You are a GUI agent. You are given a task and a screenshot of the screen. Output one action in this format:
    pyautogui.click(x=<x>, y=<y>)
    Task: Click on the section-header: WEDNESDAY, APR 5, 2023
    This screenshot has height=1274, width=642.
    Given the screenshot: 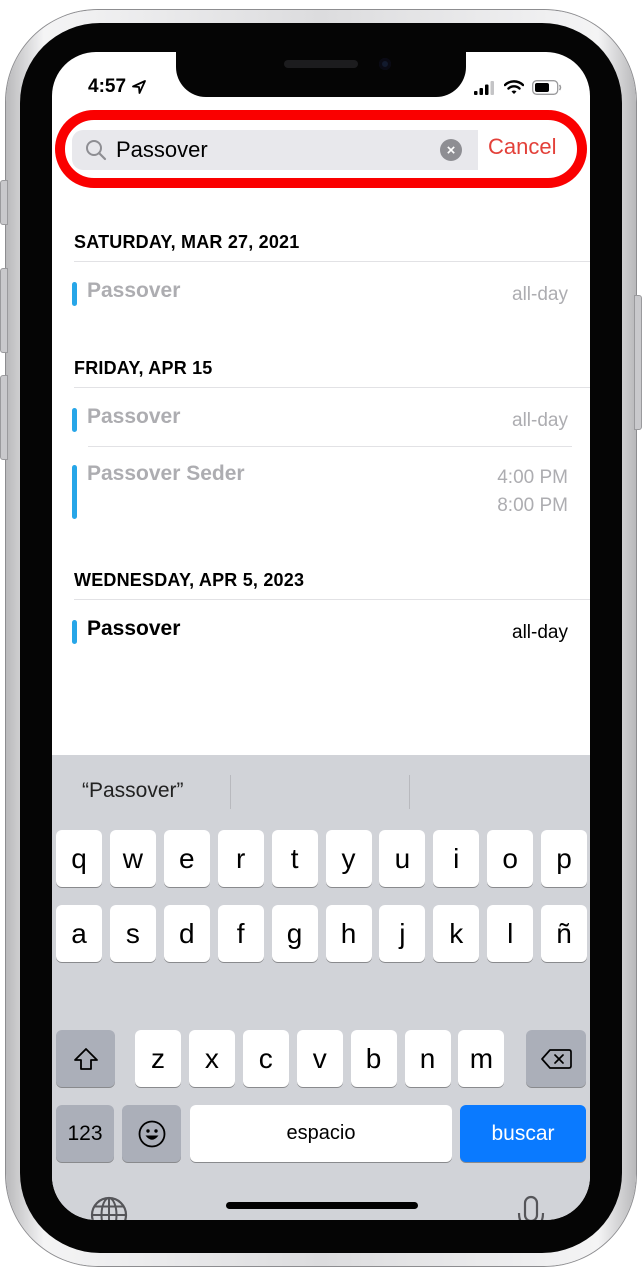 What is the action you would take?
    pyautogui.click(x=189, y=580)
    